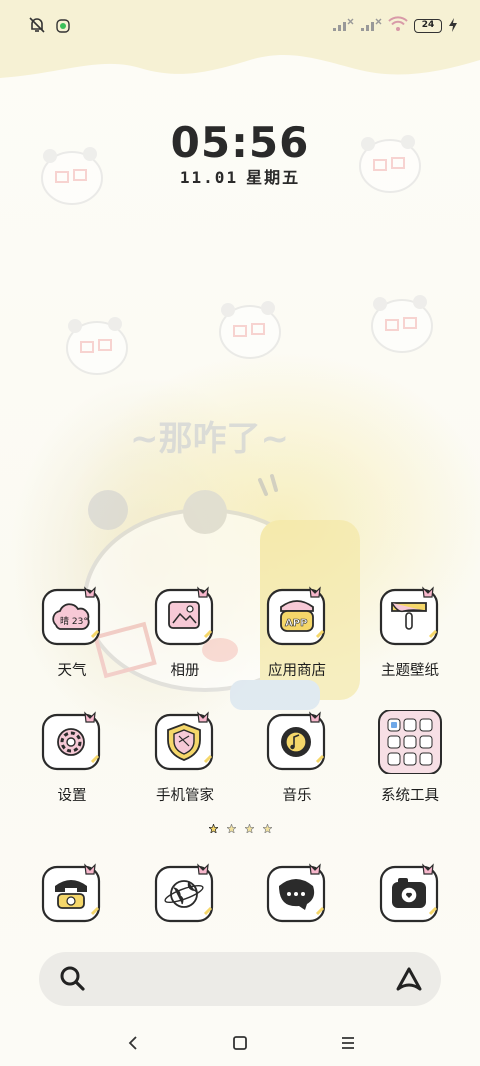  What do you see at coordinates (343, 26) in the screenshot?
I see `signal-1-icon` at bounding box center [343, 26].